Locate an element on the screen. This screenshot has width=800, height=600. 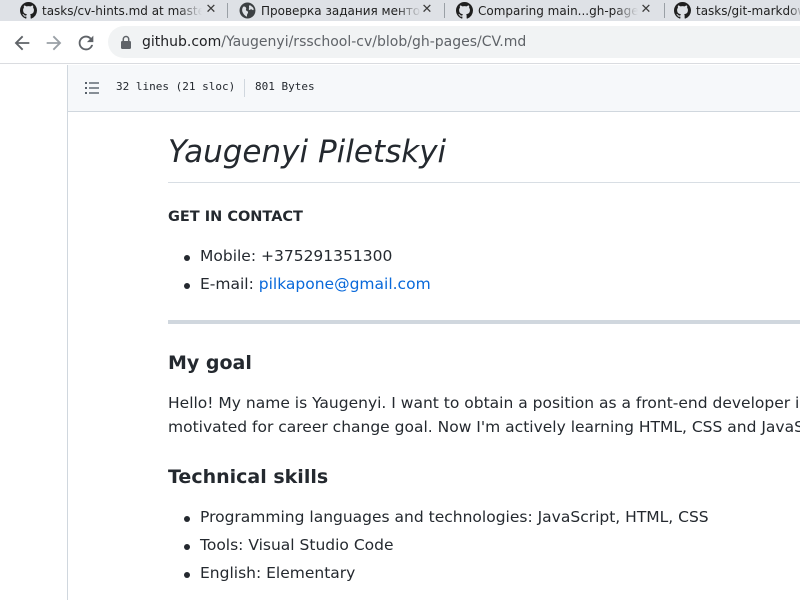
tab-comparing: Comparing main...gh-pages · ✕ is located at coordinates (558, 10).